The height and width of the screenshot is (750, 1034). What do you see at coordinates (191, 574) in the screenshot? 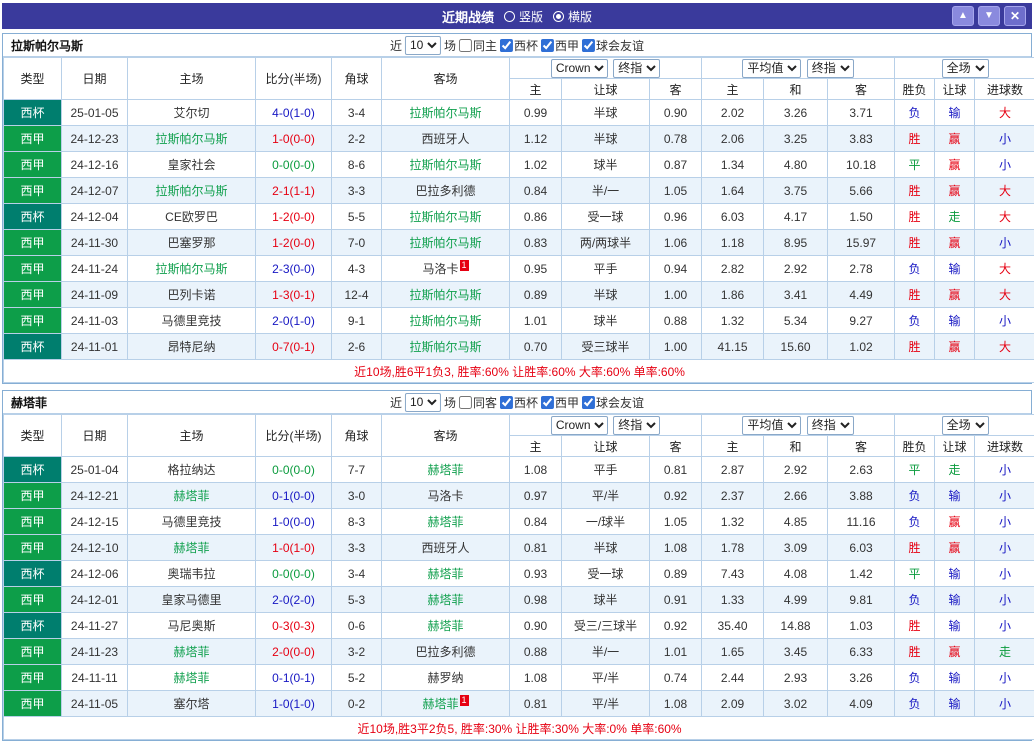
I see `team-link: 奥瑞韦拉` at bounding box center [191, 574].